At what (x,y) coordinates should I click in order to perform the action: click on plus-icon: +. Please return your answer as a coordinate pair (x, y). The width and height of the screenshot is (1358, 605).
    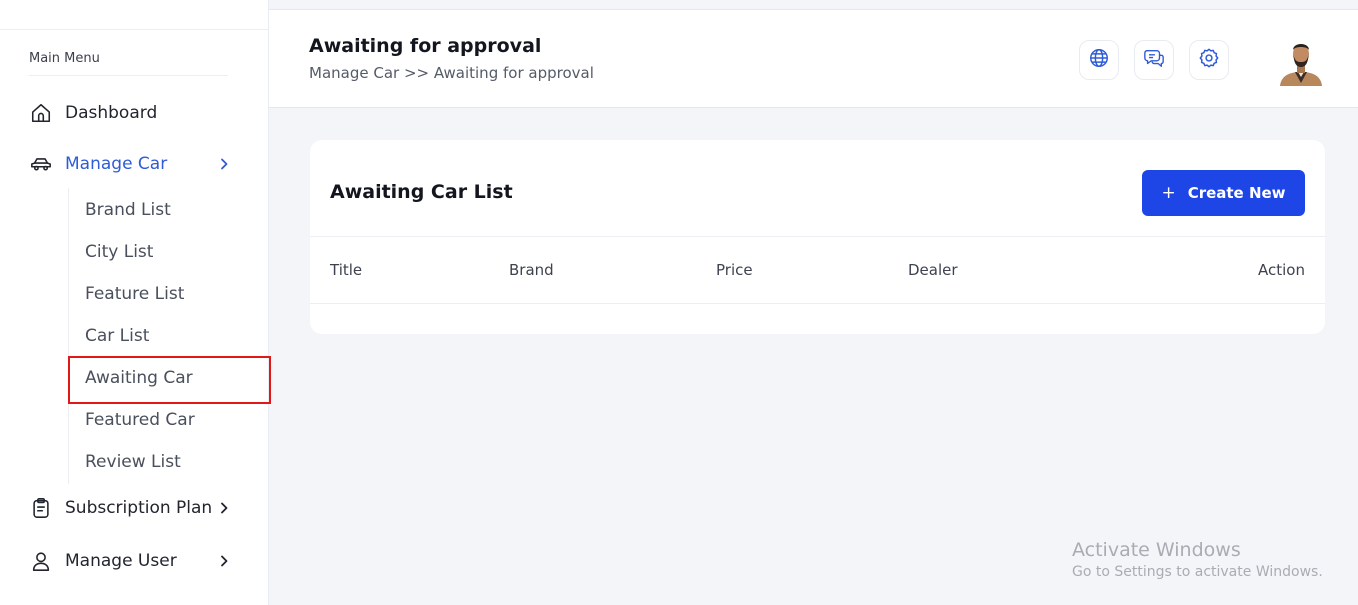
    Looking at the image, I should click on (1168, 193).